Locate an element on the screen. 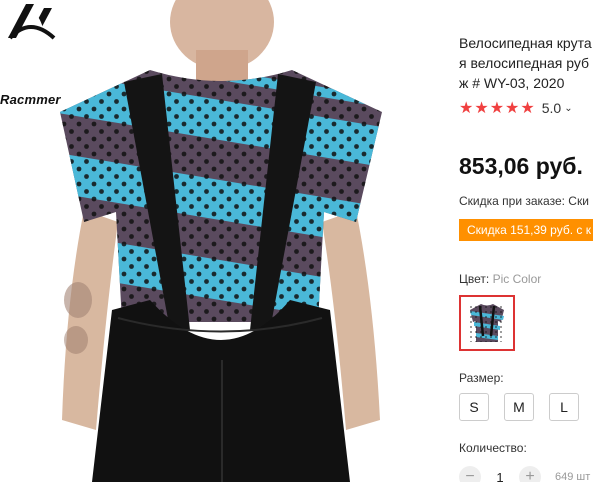  color-label: Цвет: is located at coordinates (474, 279).